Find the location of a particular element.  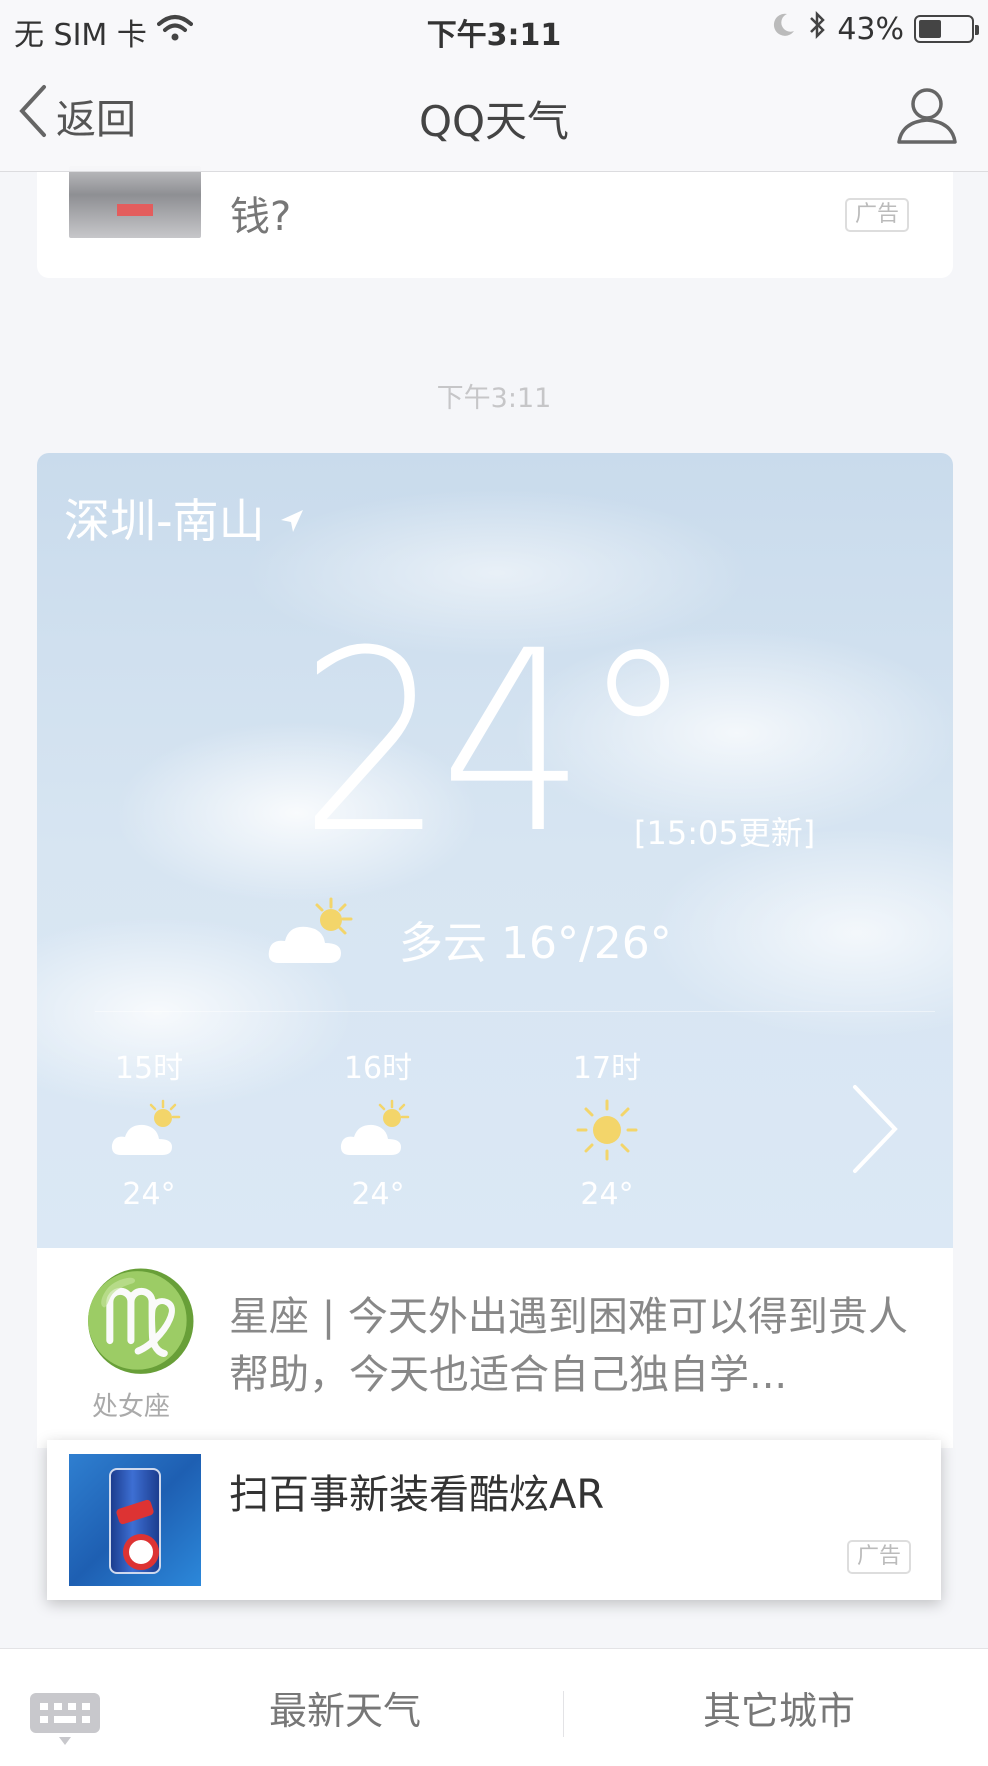

tab-other-cities: 其它城市 is located at coordinates (779, 1711).